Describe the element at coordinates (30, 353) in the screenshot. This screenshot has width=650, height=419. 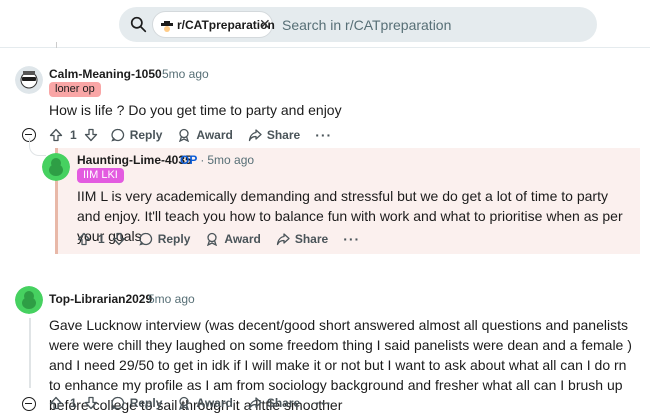
I see `thread-line` at that location.